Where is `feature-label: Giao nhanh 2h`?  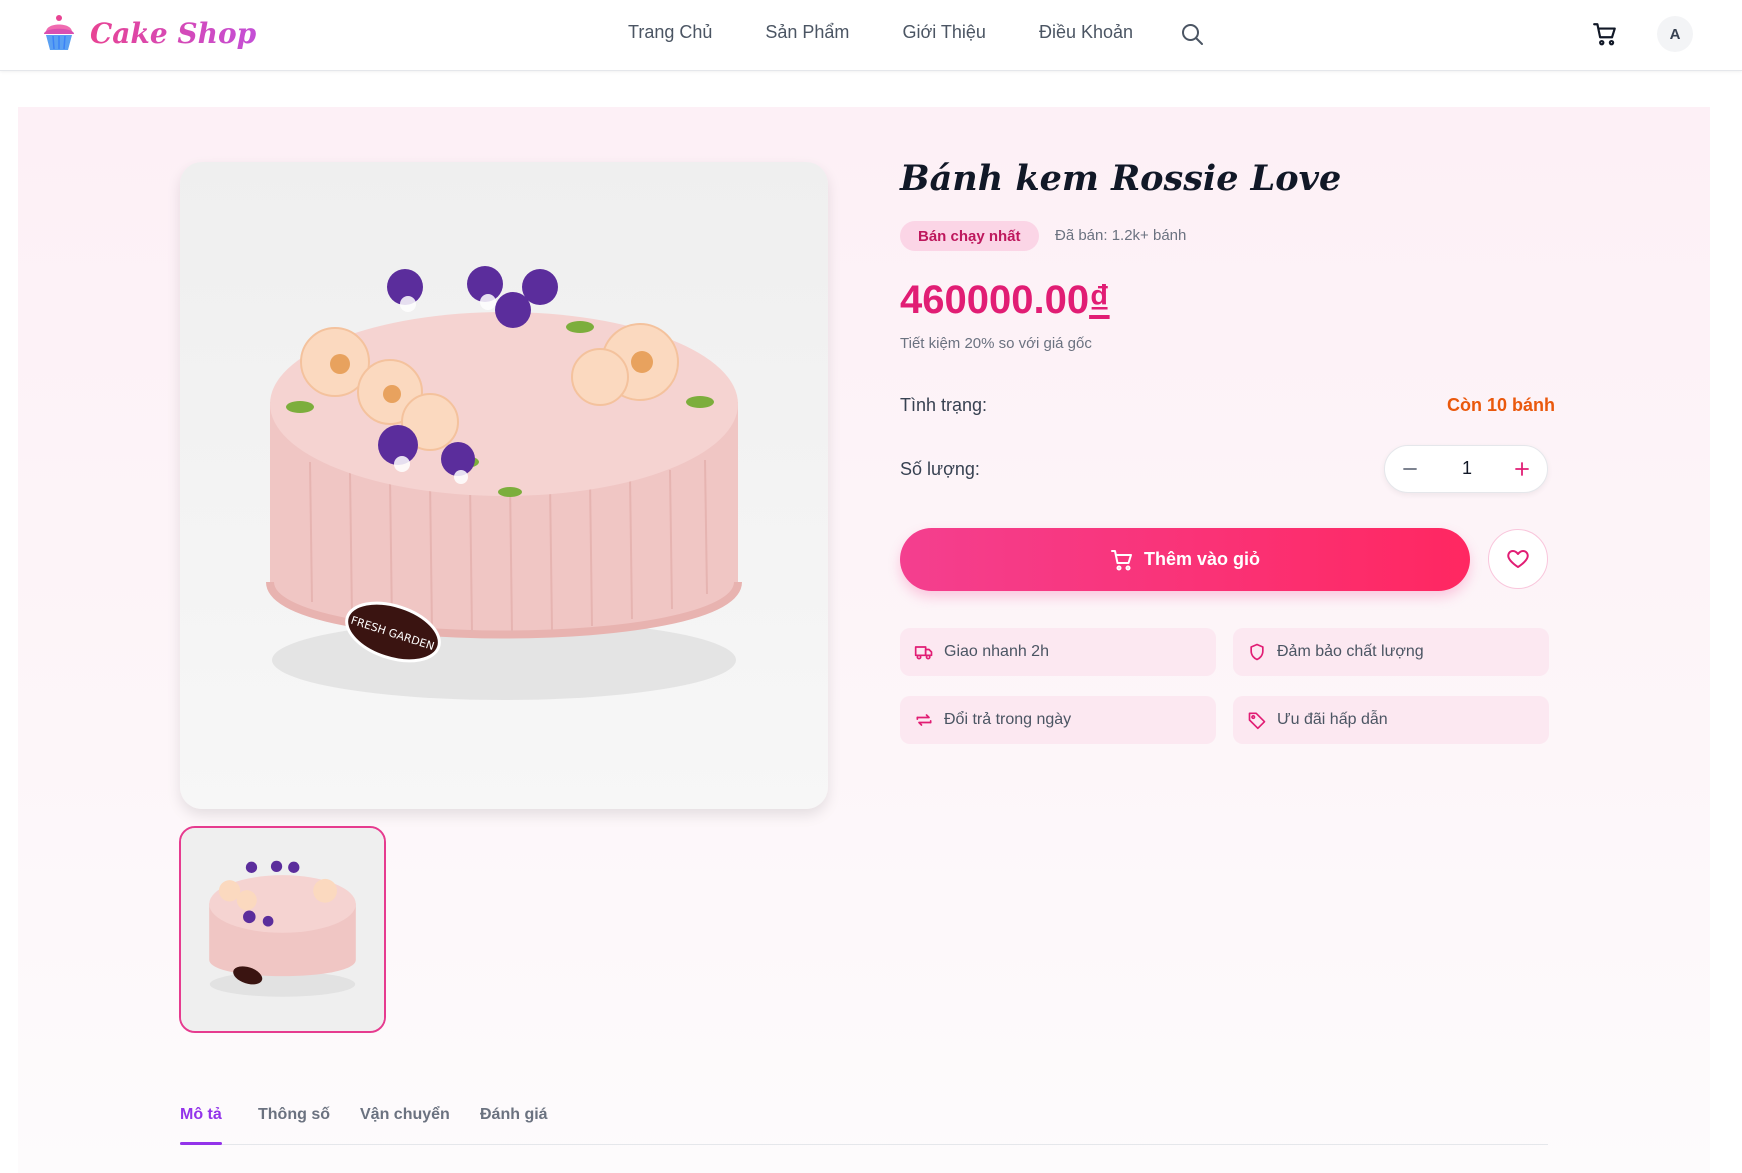
feature-label: Giao nhanh 2h is located at coordinates (996, 651).